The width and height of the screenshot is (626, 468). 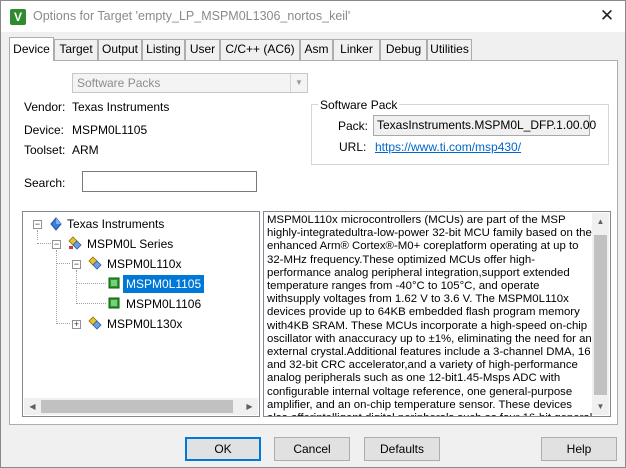 I want to click on close-button: ✕, so click(x=607, y=16).